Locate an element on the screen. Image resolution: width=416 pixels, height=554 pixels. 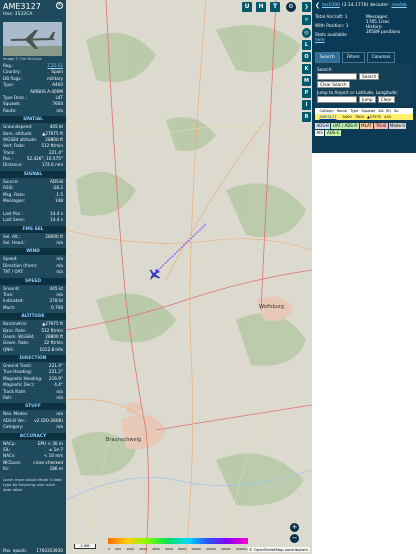
wind-value: n/a is located at coordinates (59, 272).